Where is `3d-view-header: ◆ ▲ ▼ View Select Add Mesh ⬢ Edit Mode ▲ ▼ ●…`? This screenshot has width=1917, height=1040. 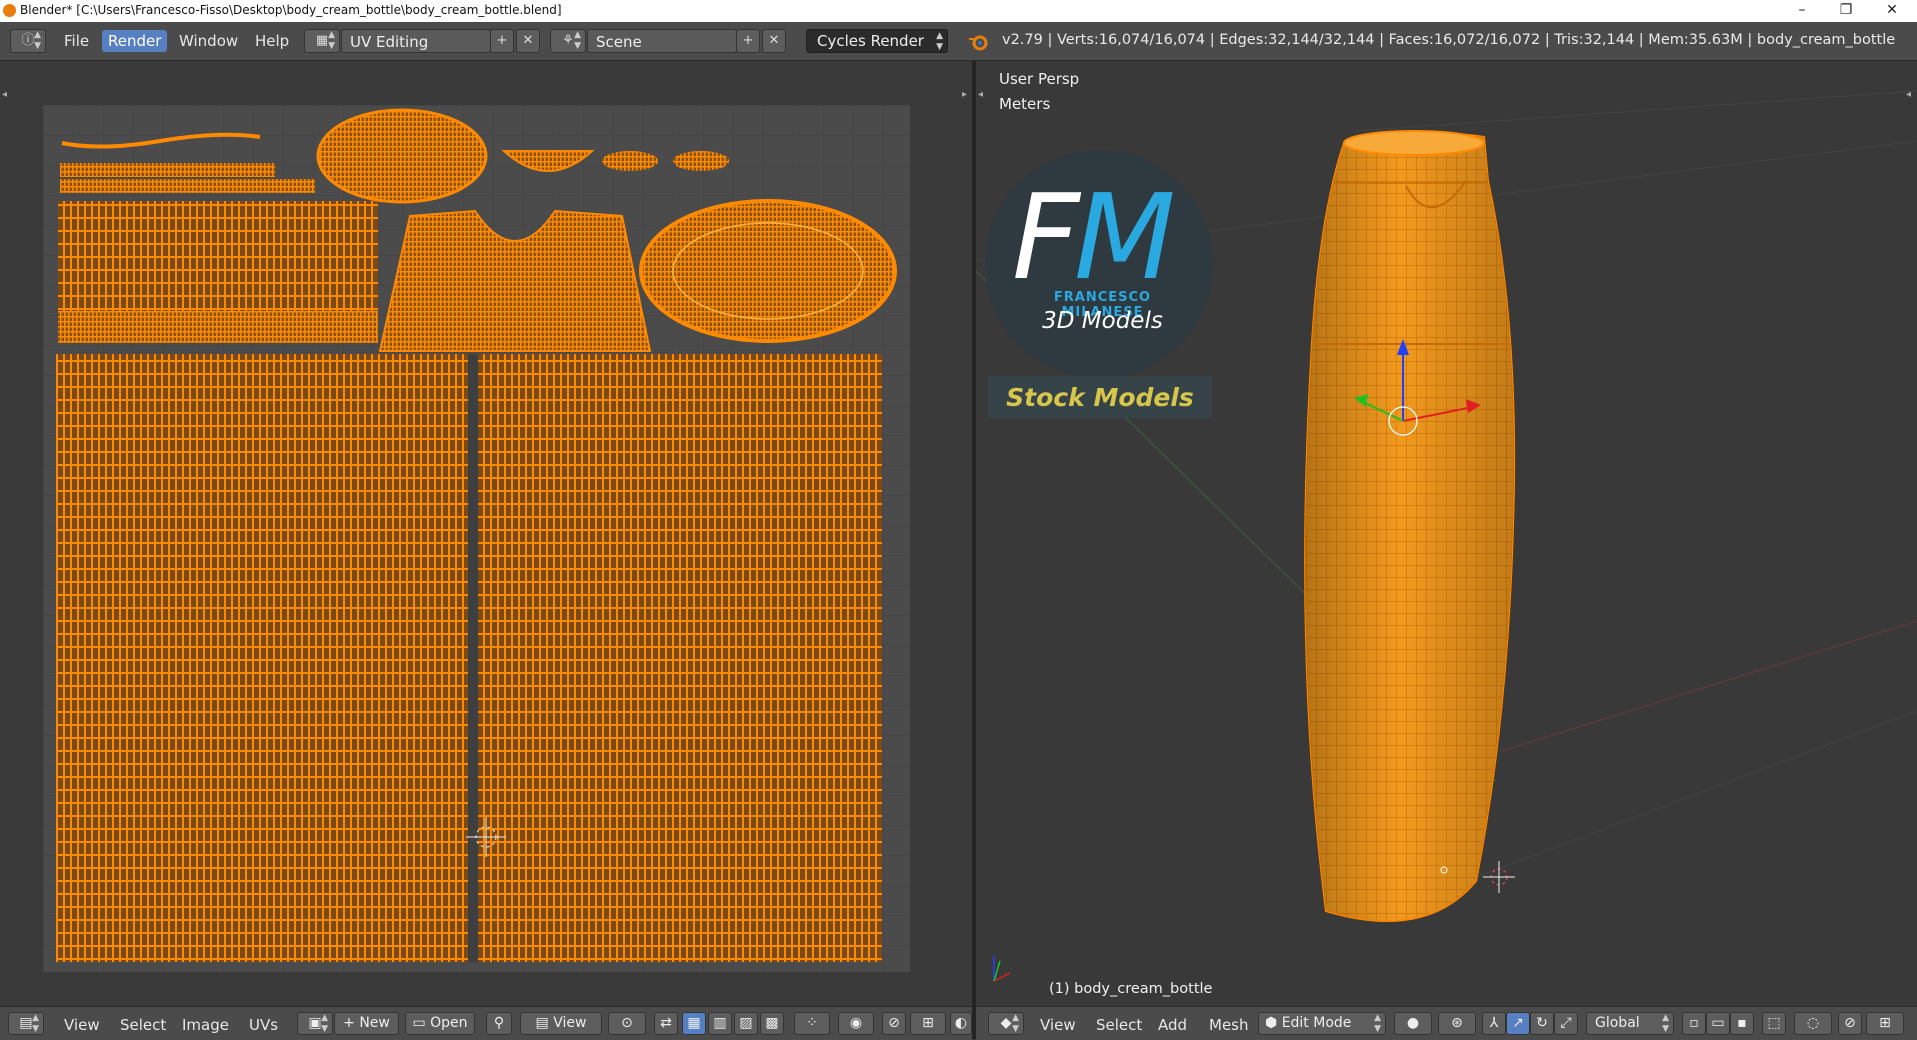 3d-view-header: ◆ ▲ ▼ View Select Add Mesh ⬢ Edit Mode ▲ ▼ ●… is located at coordinates (1446, 1023).